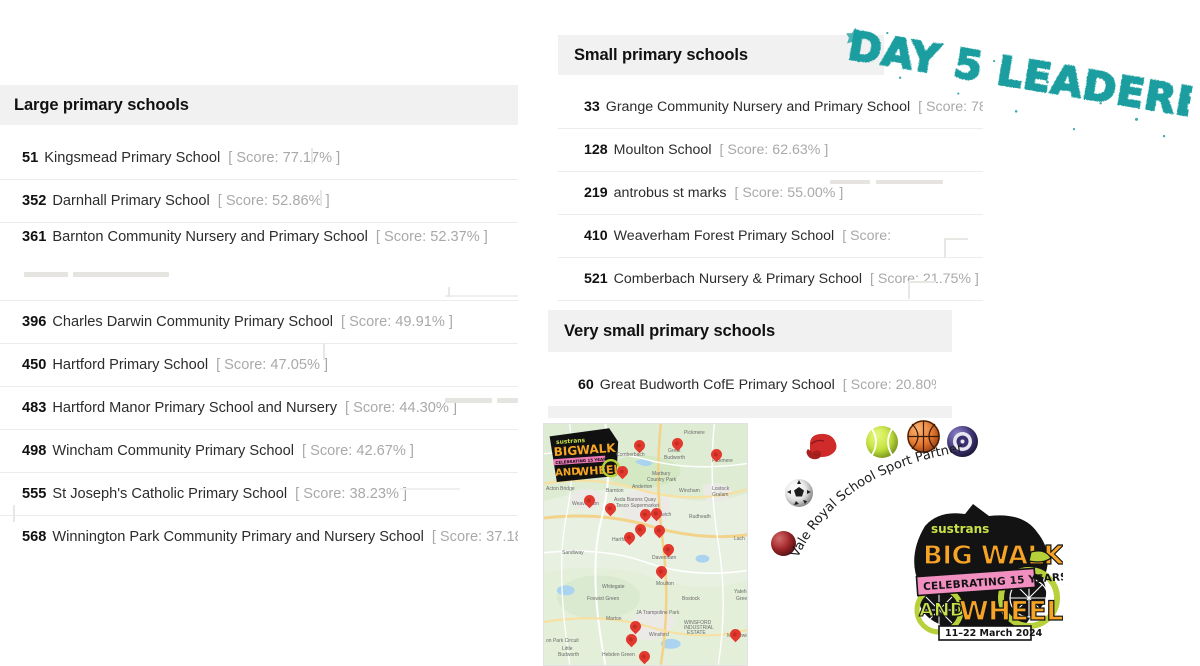 This screenshot has height=666, width=1200. I want to click on svg-text: sustrans, so click(960, 529).